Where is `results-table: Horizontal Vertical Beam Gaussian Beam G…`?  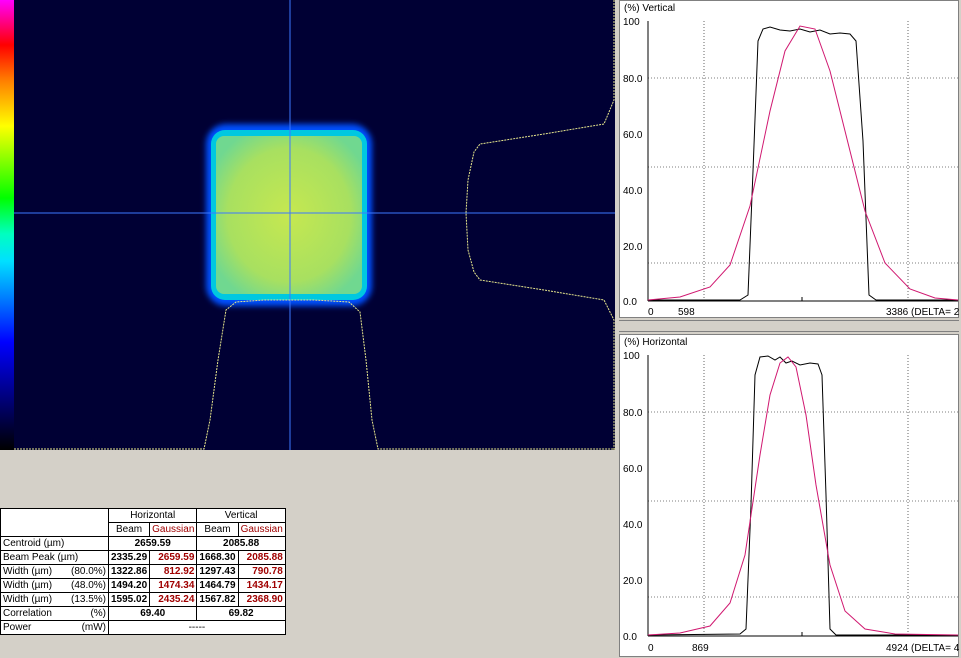 results-table: Horizontal Vertical Beam Gaussian Beam G… is located at coordinates (143, 571).